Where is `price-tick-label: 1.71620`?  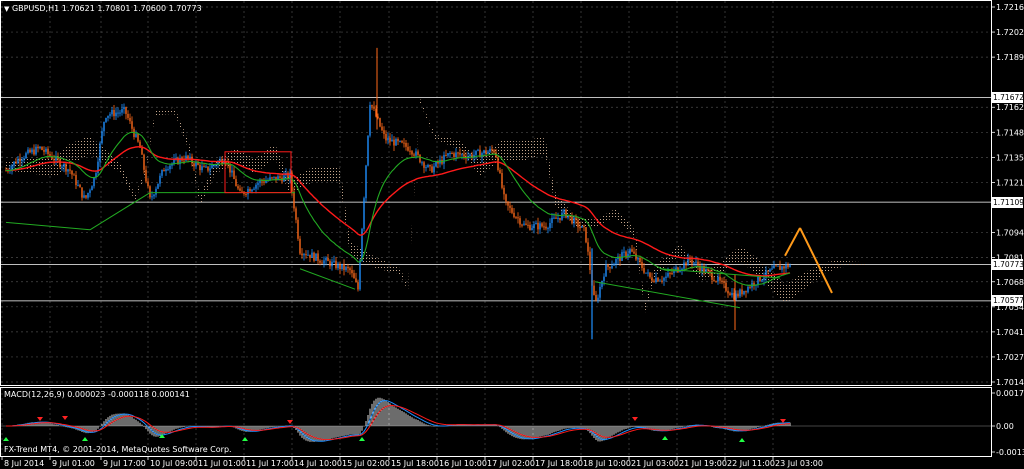
price-tick-label: 1.71620 is located at coordinates (1010, 107).